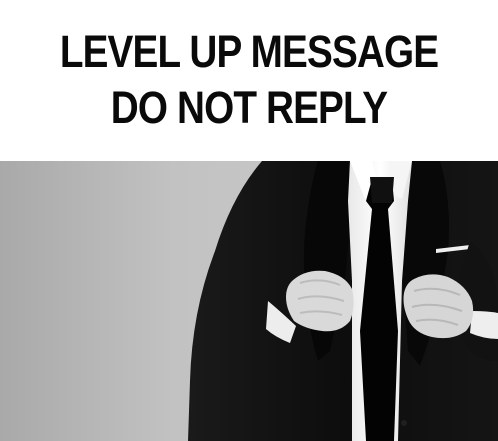 The image size is (498, 441). Describe the element at coordinates (382, 190) in the screenshot. I see `tie-knot` at that location.